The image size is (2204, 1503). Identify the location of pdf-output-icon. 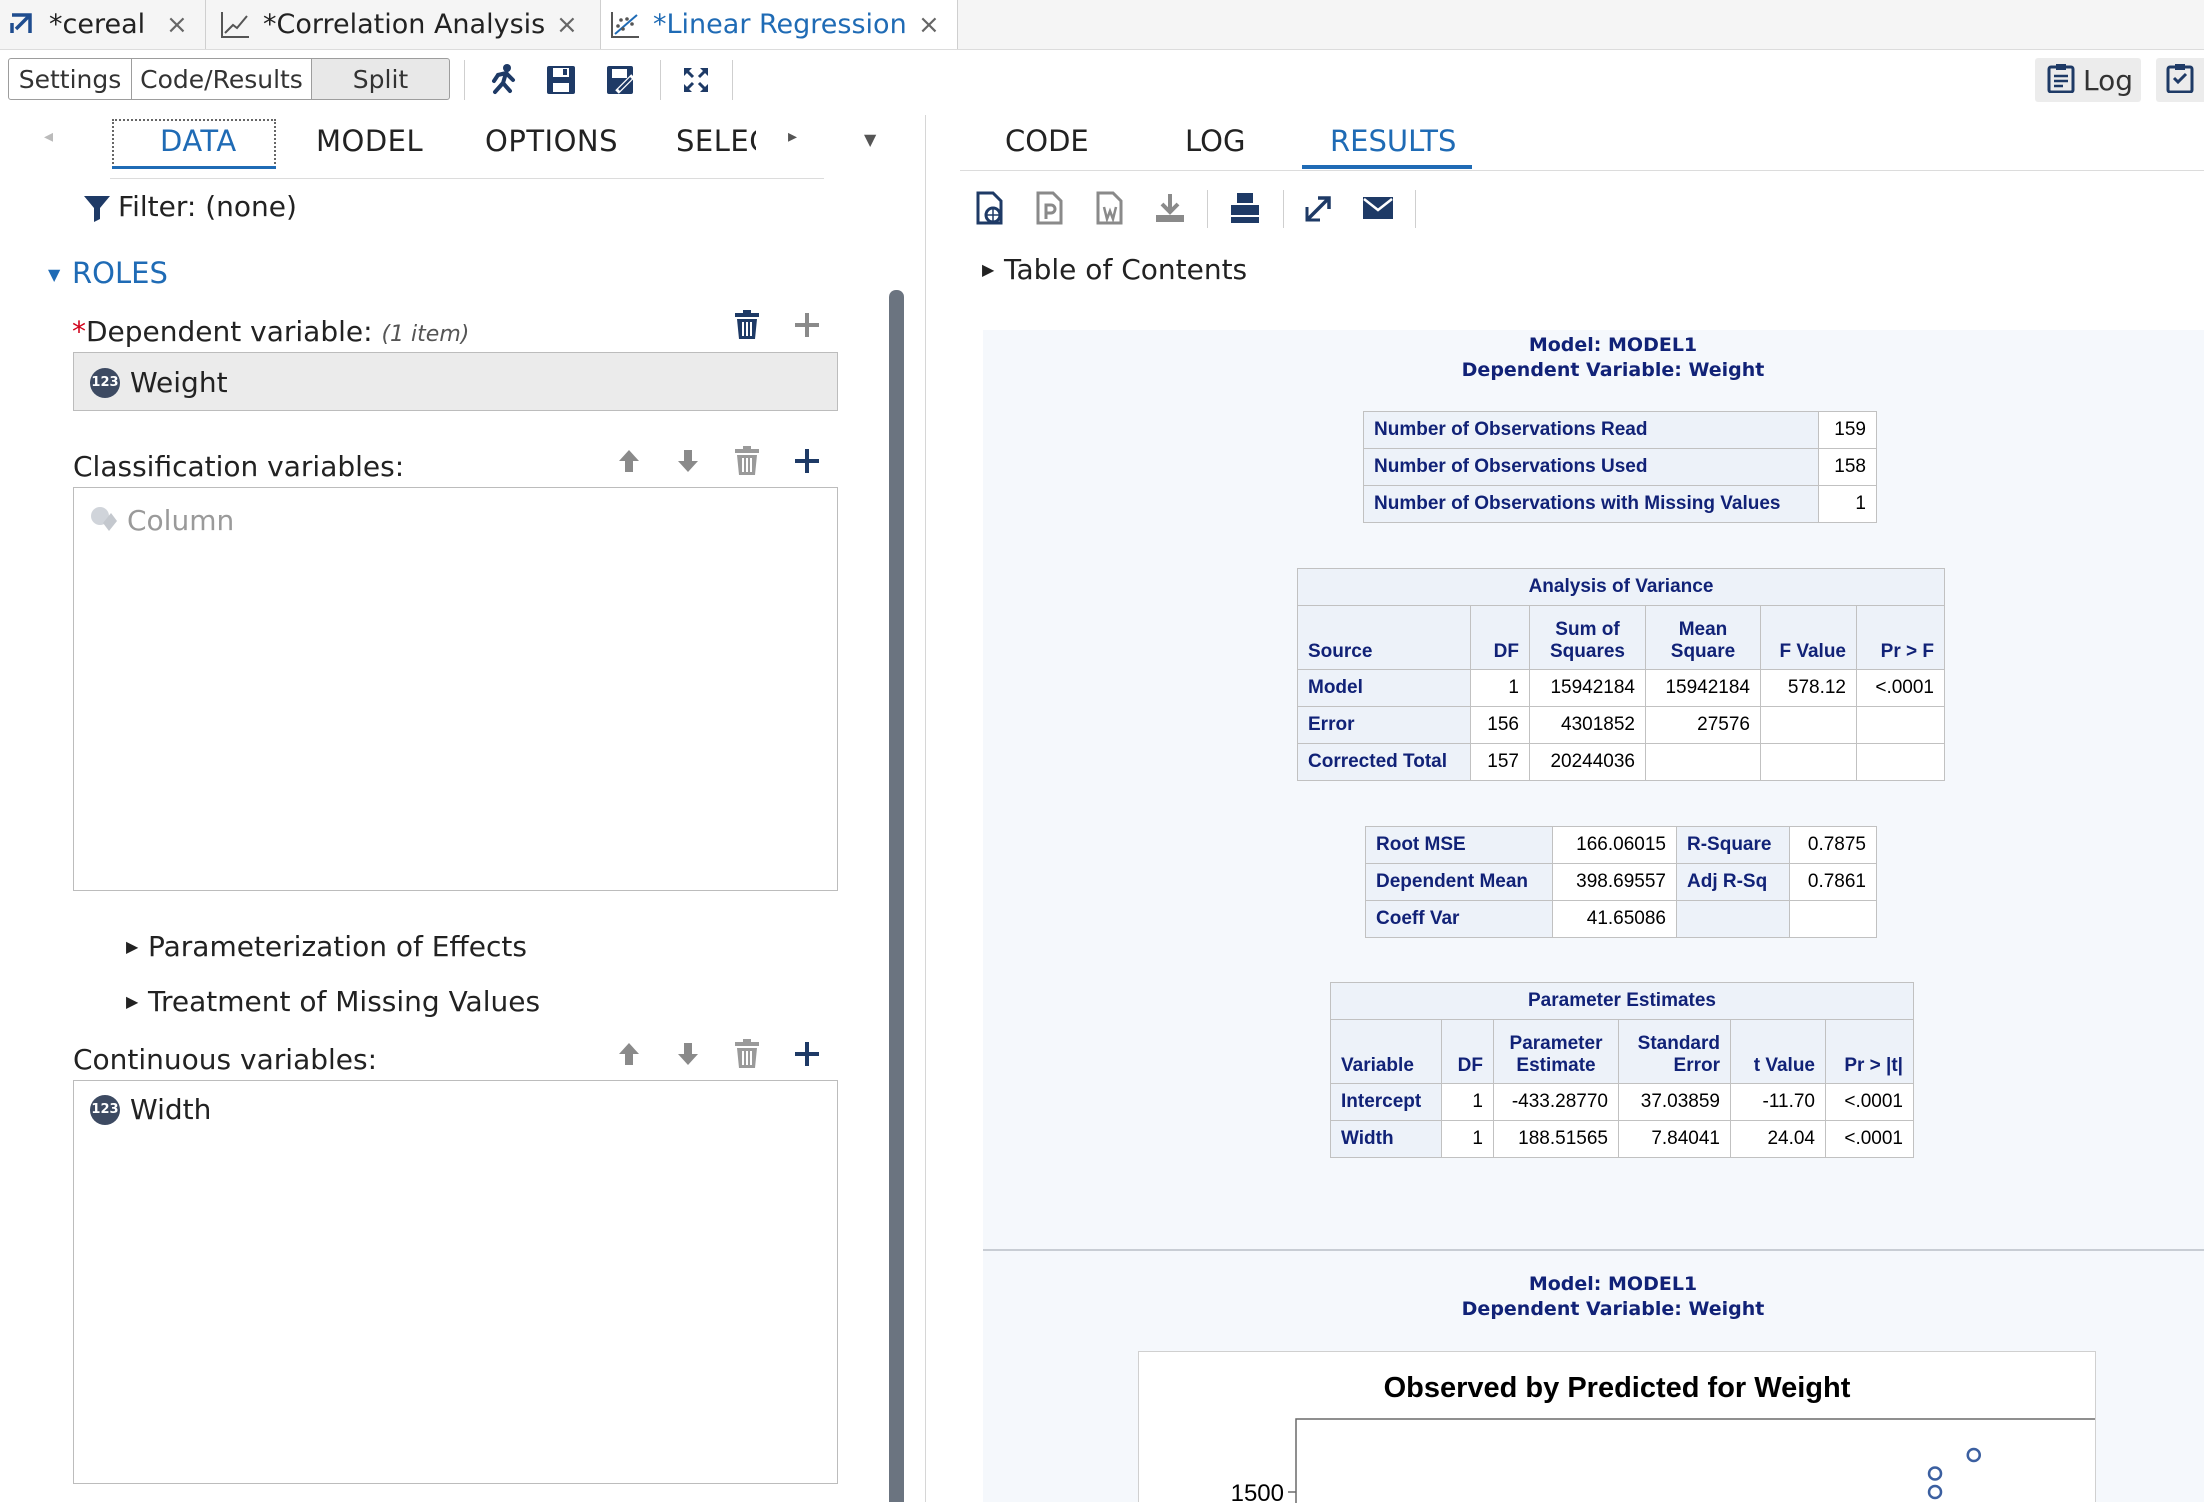
(1051, 210).